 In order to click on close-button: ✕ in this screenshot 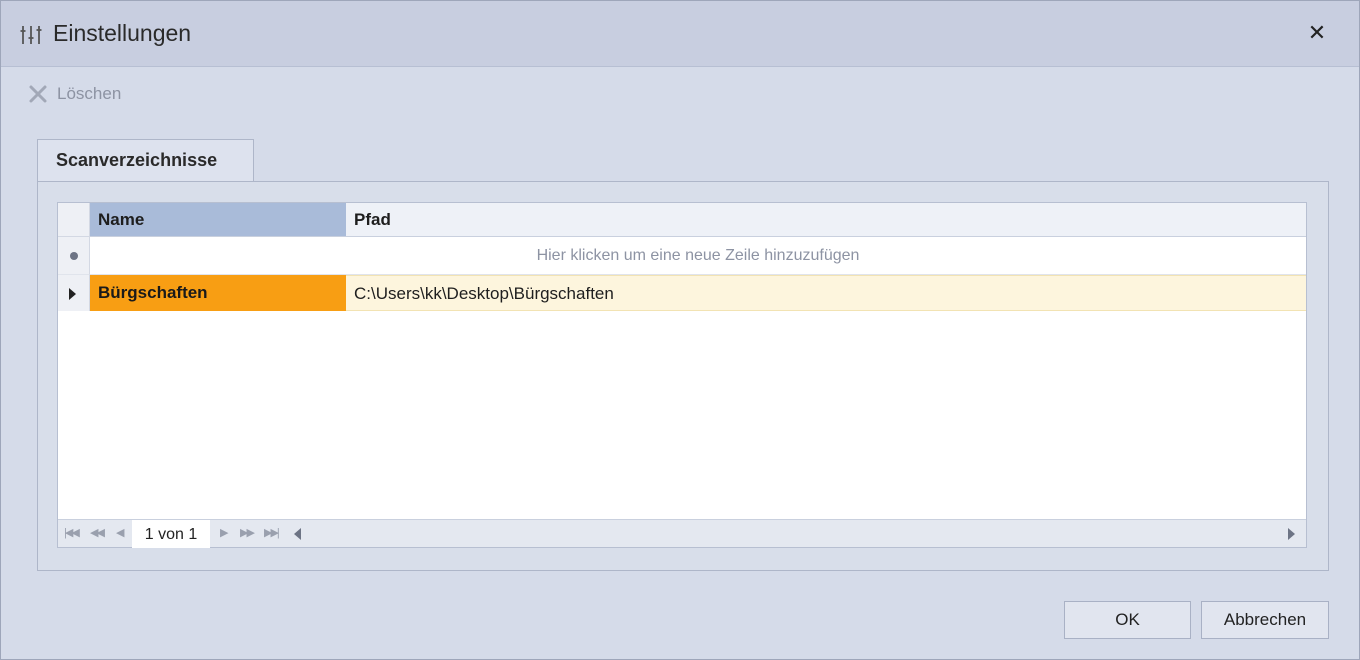, I will do `click(1317, 33)`.